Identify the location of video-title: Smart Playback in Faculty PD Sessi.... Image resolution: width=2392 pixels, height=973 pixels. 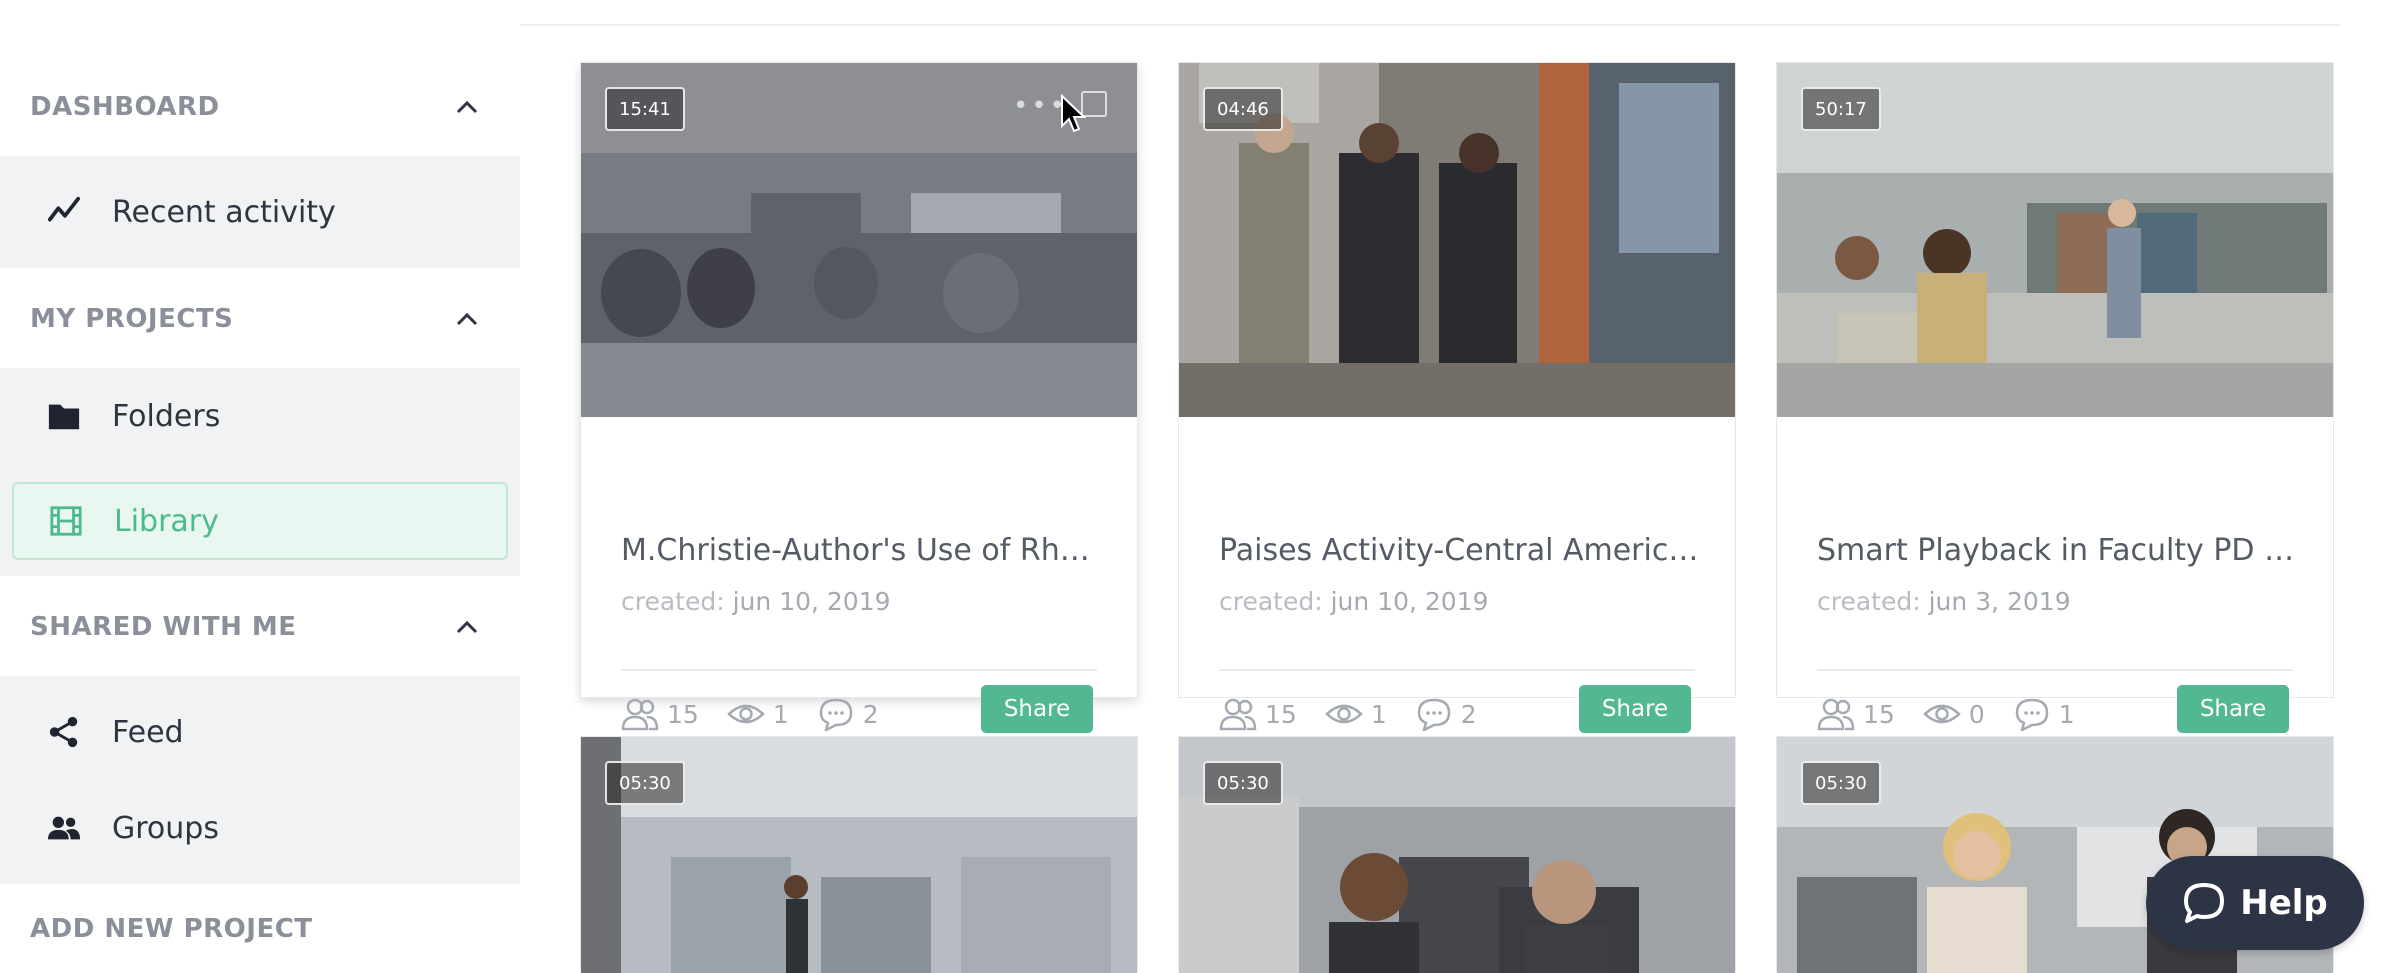
(2057, 550).